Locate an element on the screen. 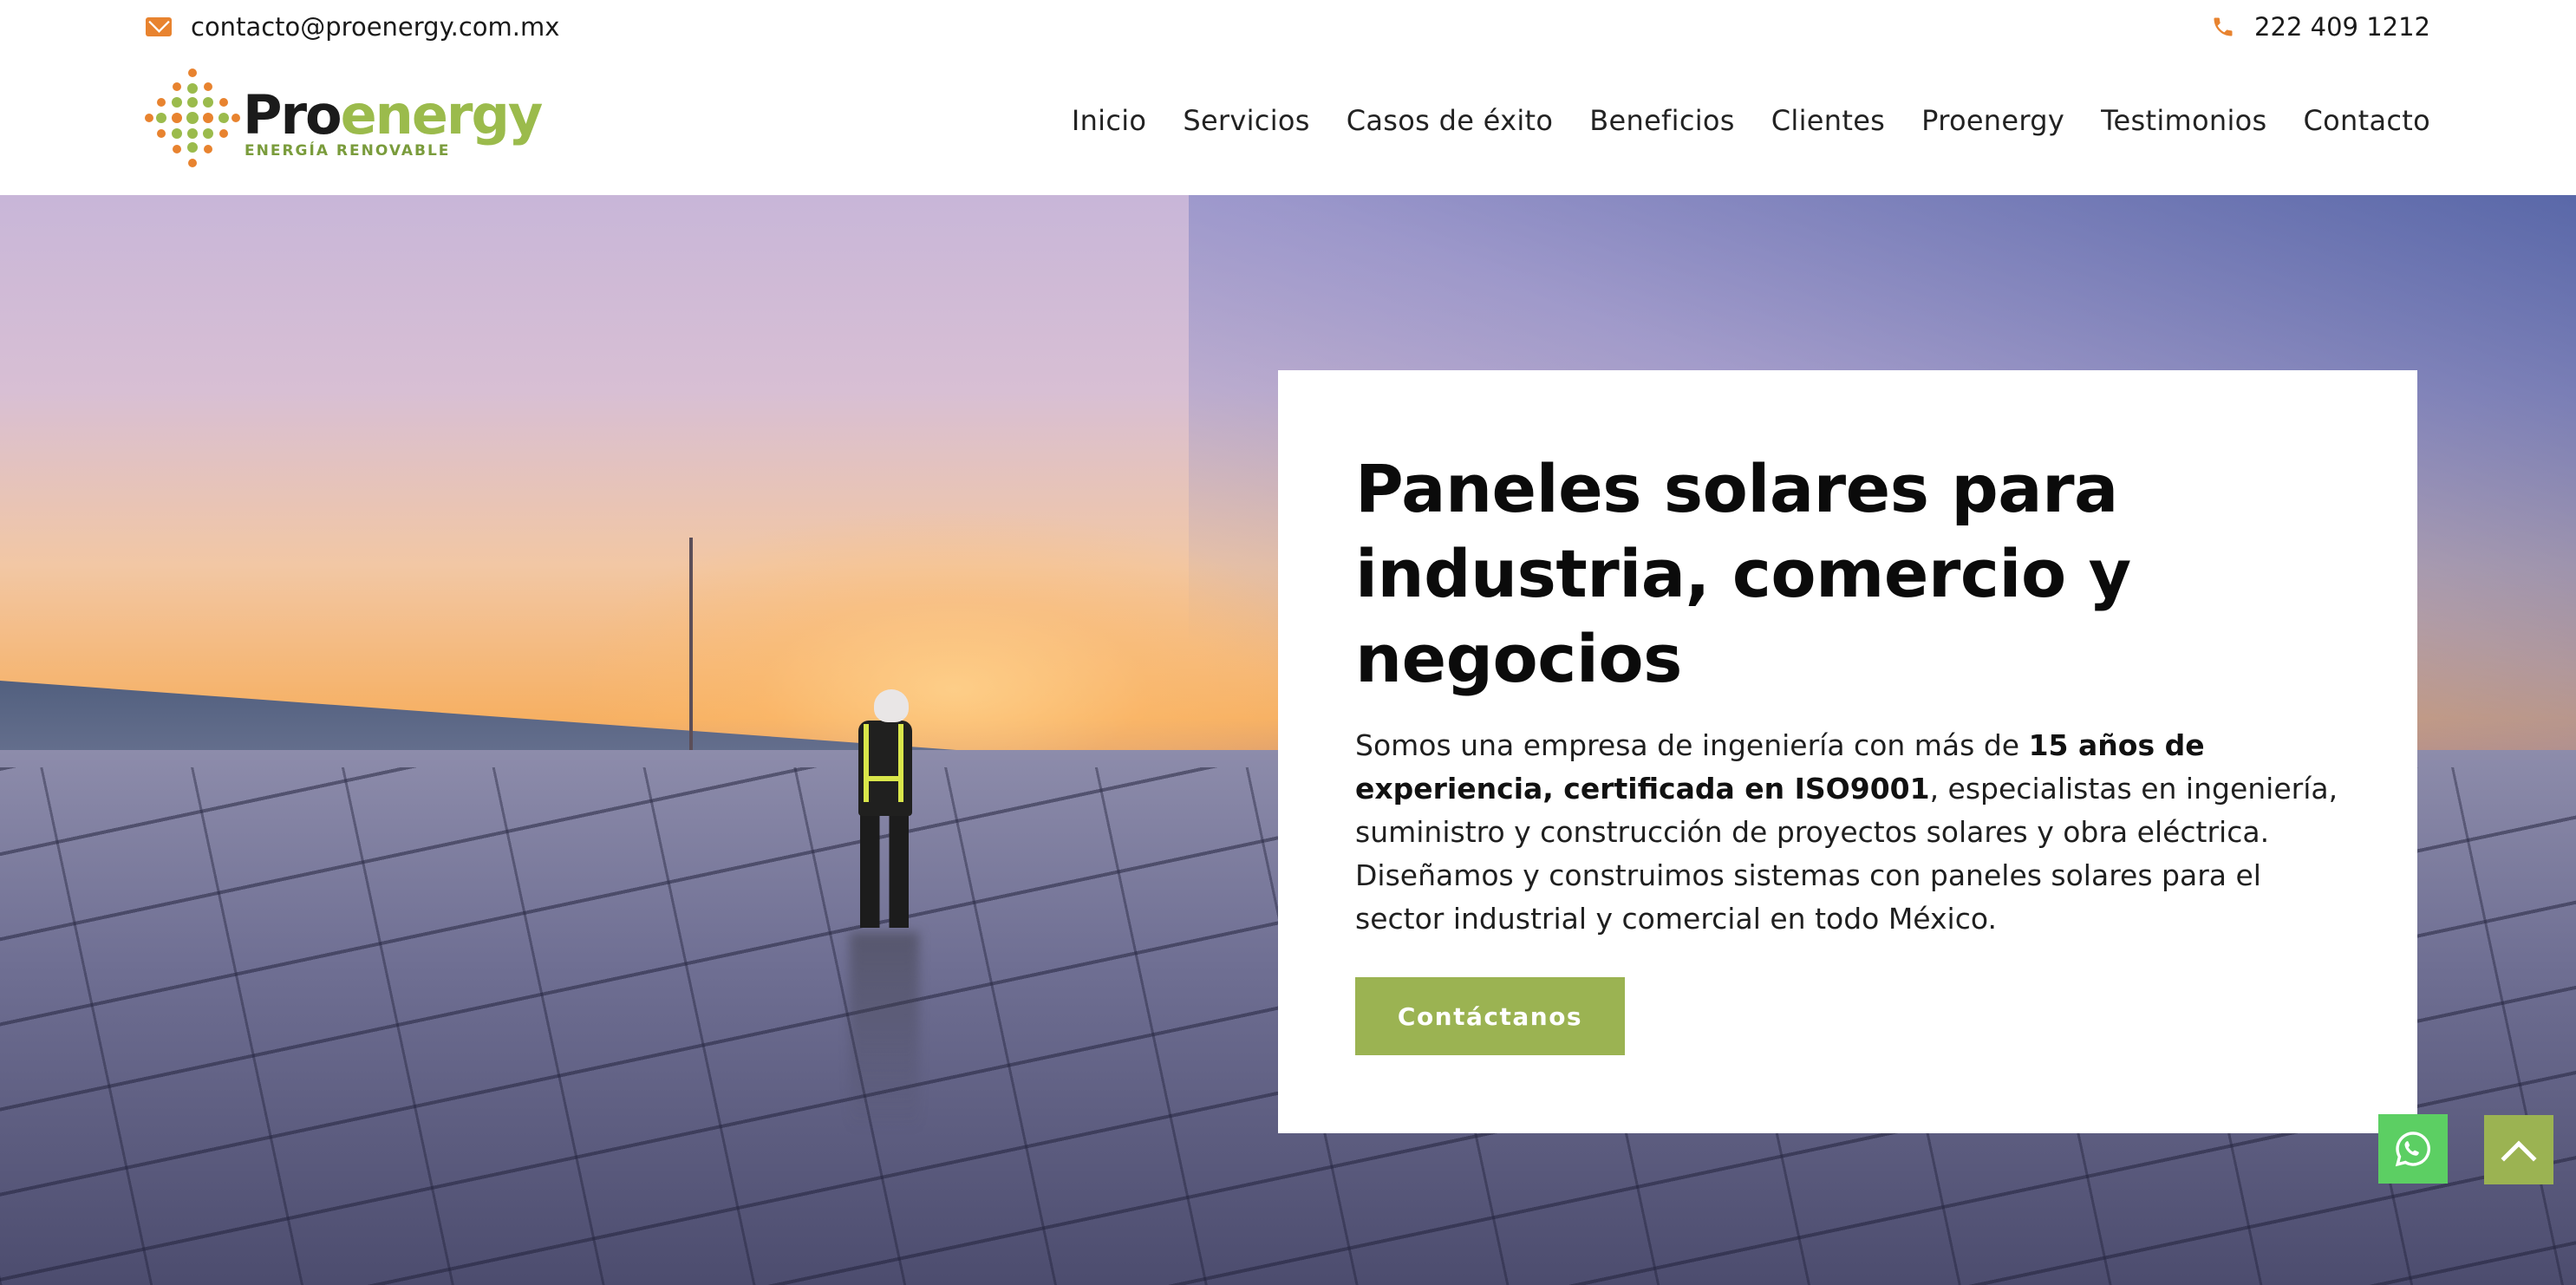 Image resolution: width=2576 pixels, height=1285 pixels. whatsapp-icon is located at coordinates (2412, 1149).